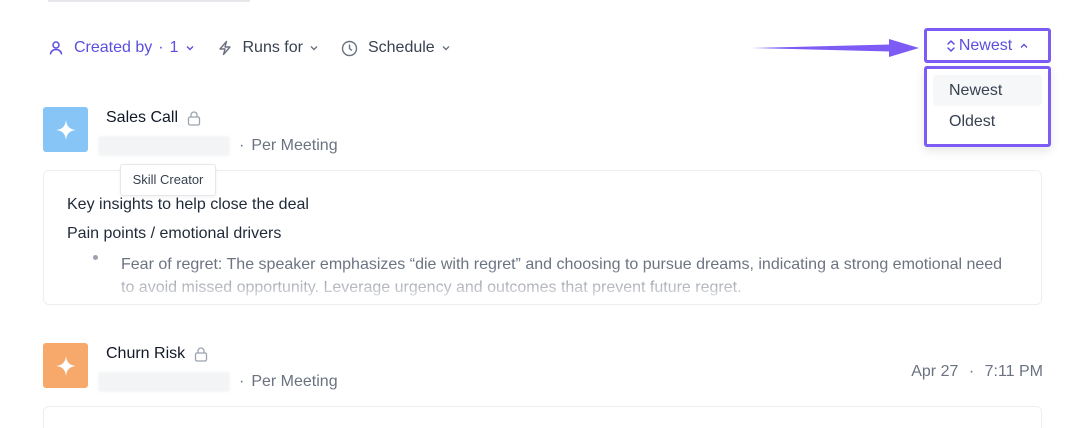 The width and height of the screenshot is (1086, 428). What do you see at coordinates (935, 371) in the screenshot?
I see `skill-date: Apr 27` at bounding box center [935, 371].